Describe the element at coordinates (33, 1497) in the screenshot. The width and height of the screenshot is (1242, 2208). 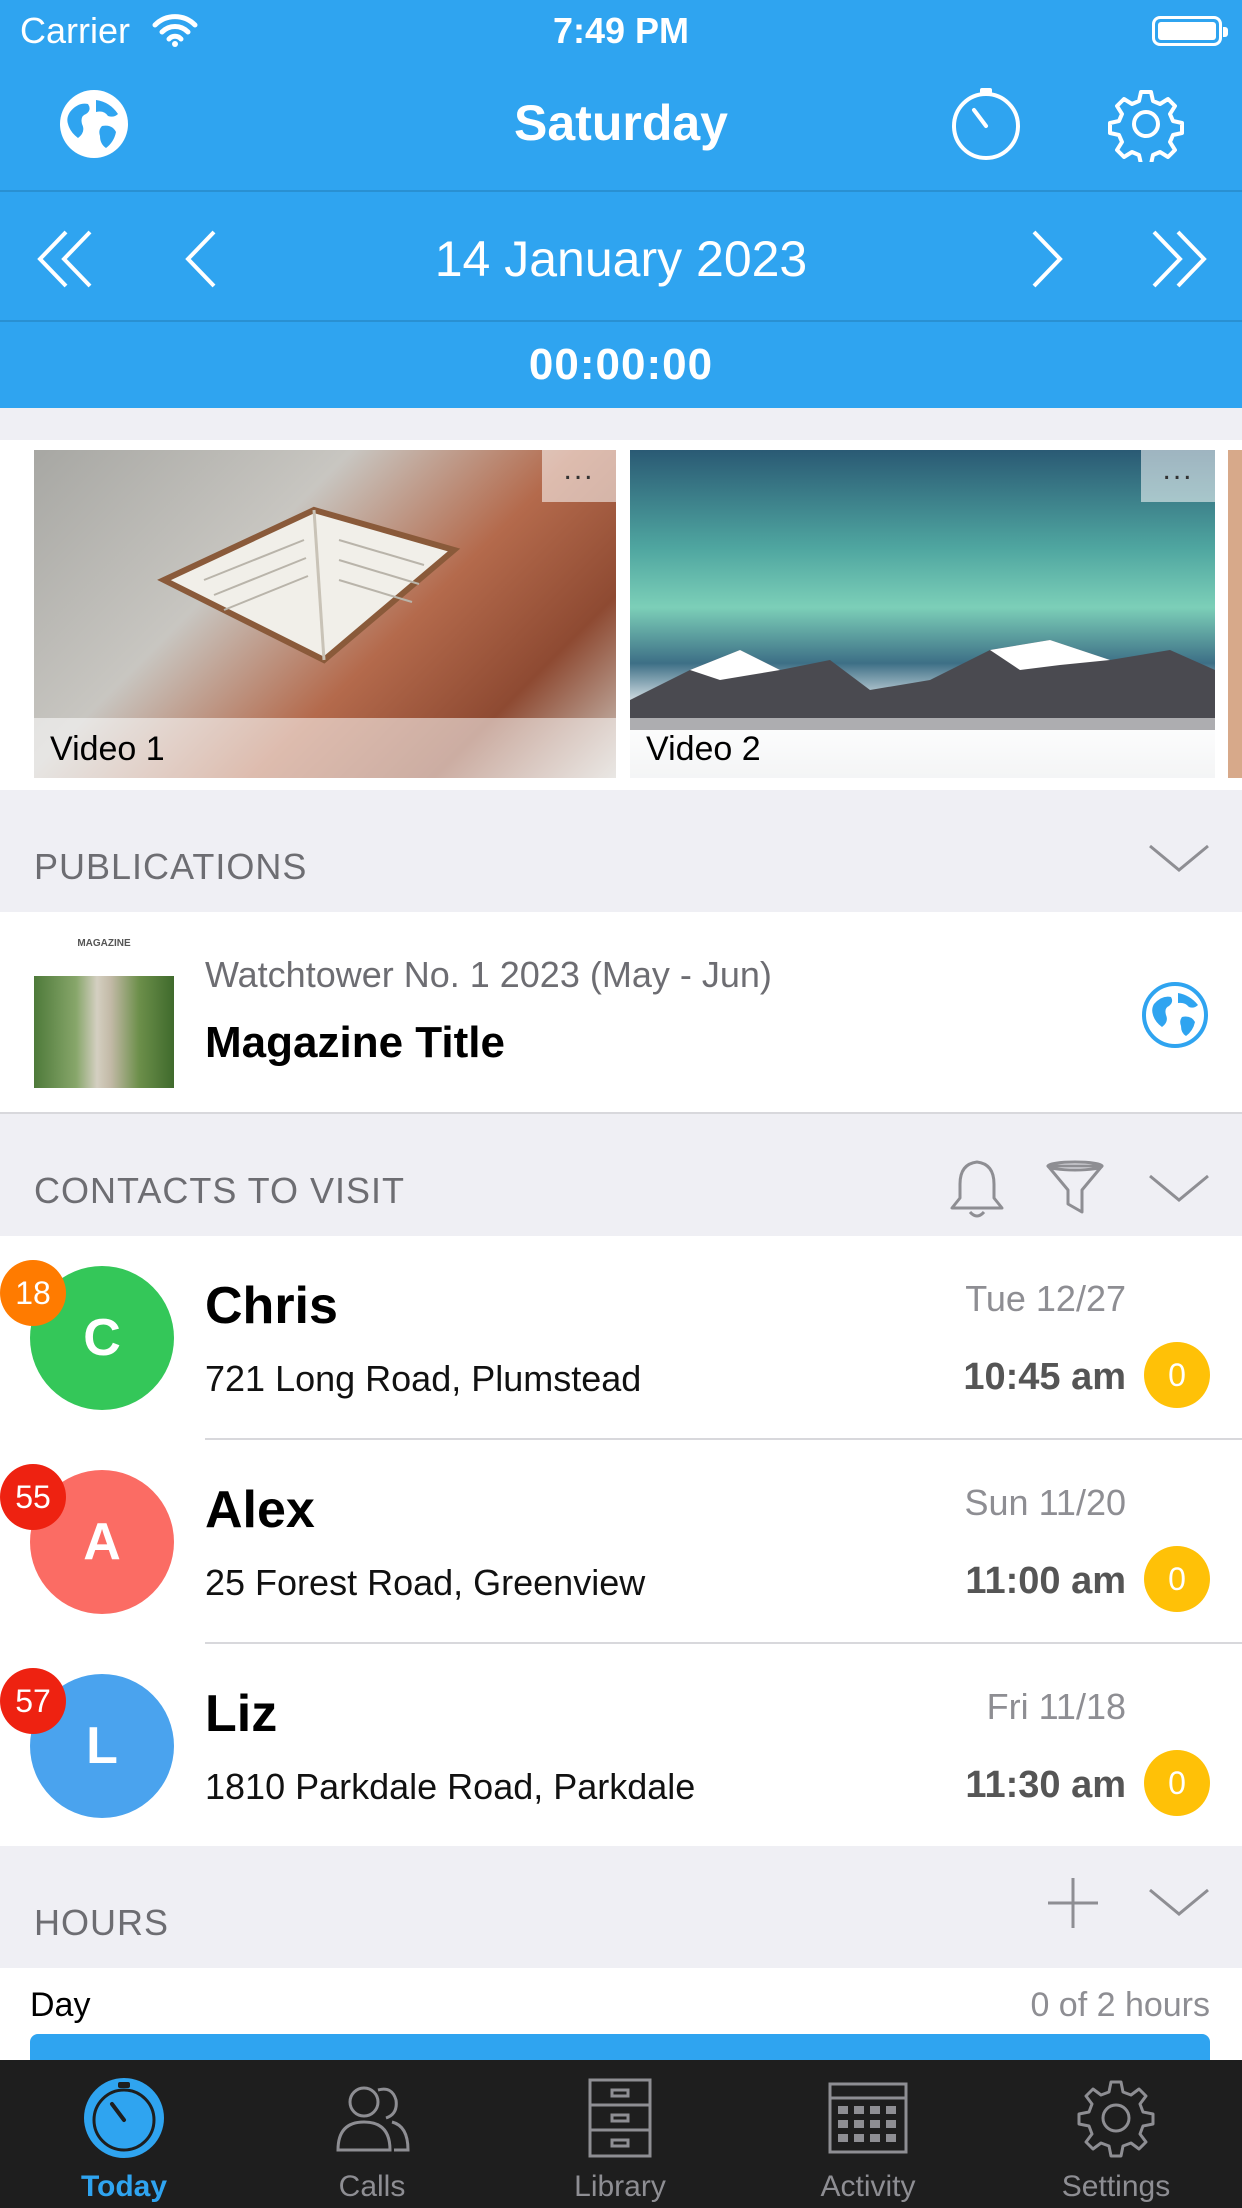
I see `days-badge: 55` at that location.